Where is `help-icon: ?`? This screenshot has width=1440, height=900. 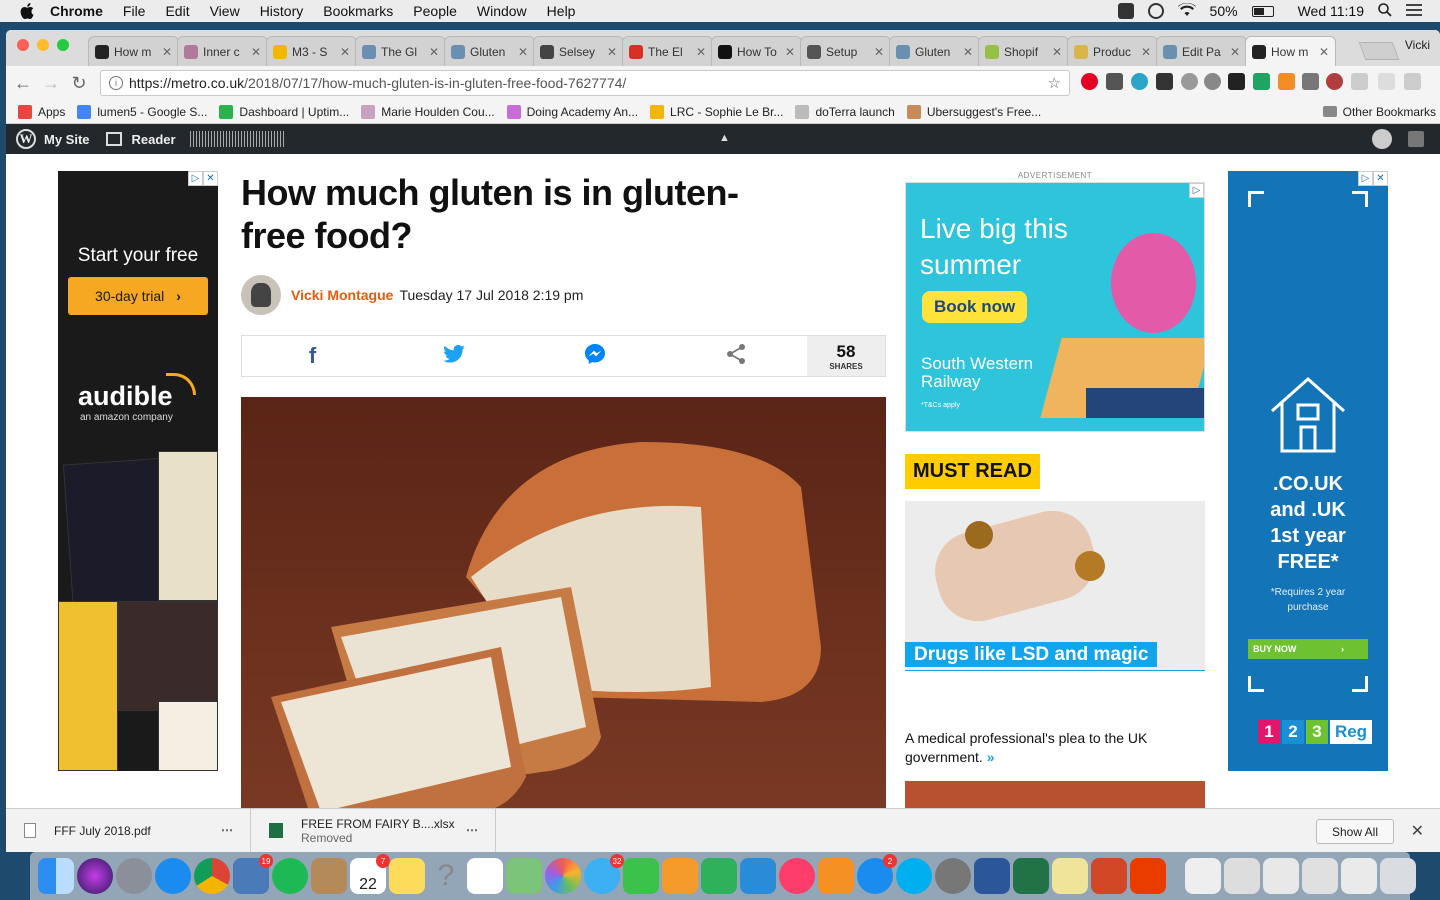
help-icon: ? is located at coordinates (446, 876).